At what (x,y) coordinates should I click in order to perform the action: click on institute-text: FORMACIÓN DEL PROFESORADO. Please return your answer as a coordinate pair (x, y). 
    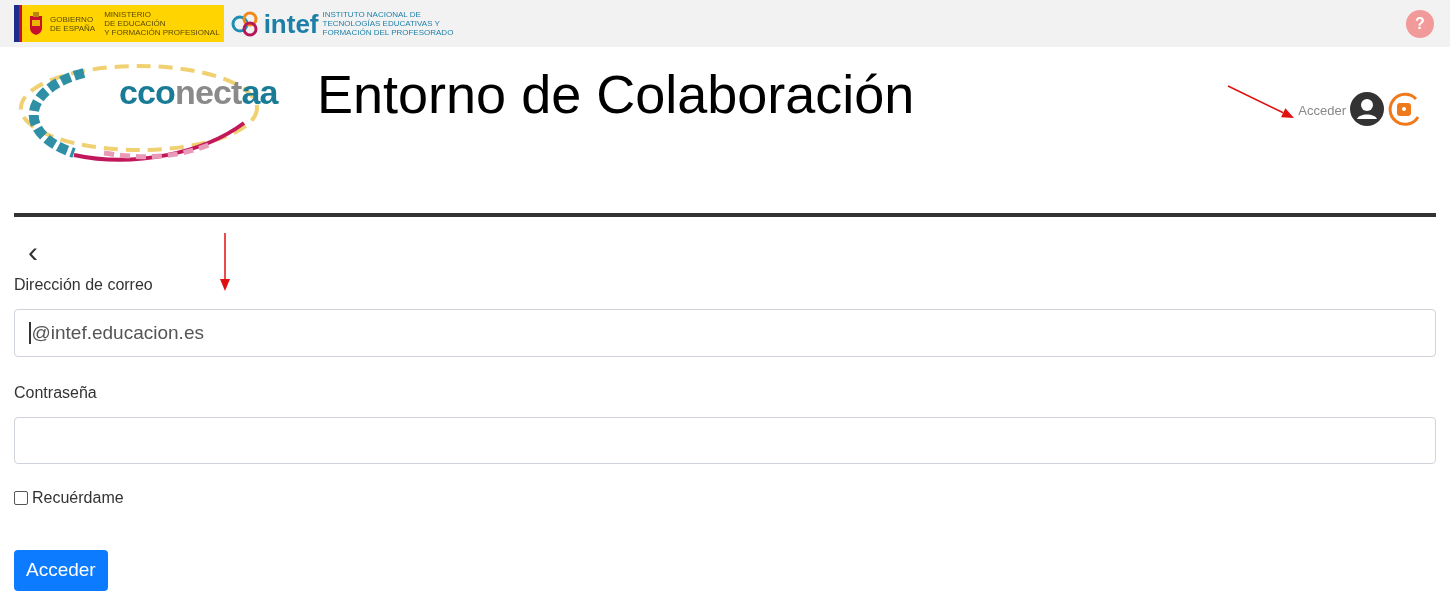
    Looking at the image, I should click on (388, 32).